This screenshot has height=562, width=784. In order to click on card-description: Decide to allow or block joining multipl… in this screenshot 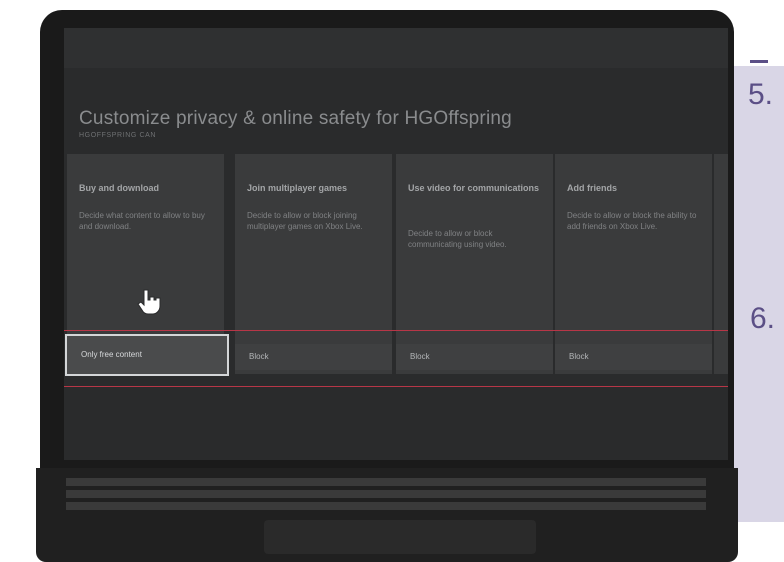, I will do `click(305, 221)`.